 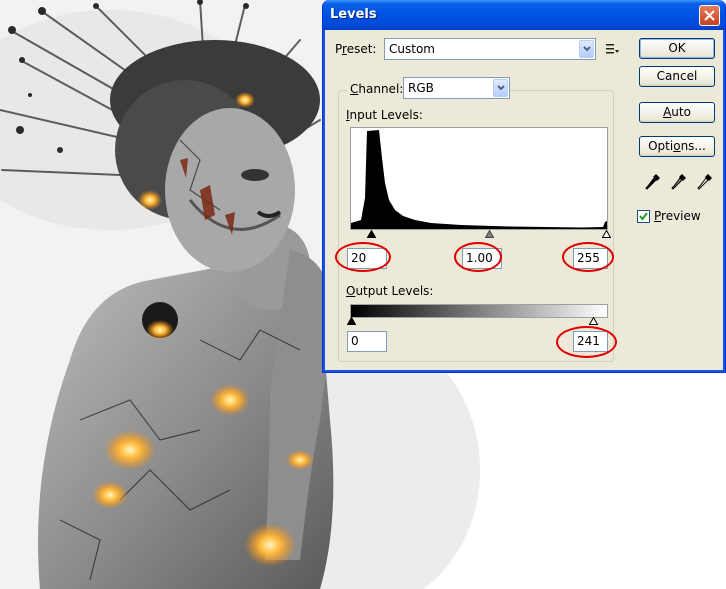 I want to click on channel-dropdown-arrow, so click(x=500, y=88).